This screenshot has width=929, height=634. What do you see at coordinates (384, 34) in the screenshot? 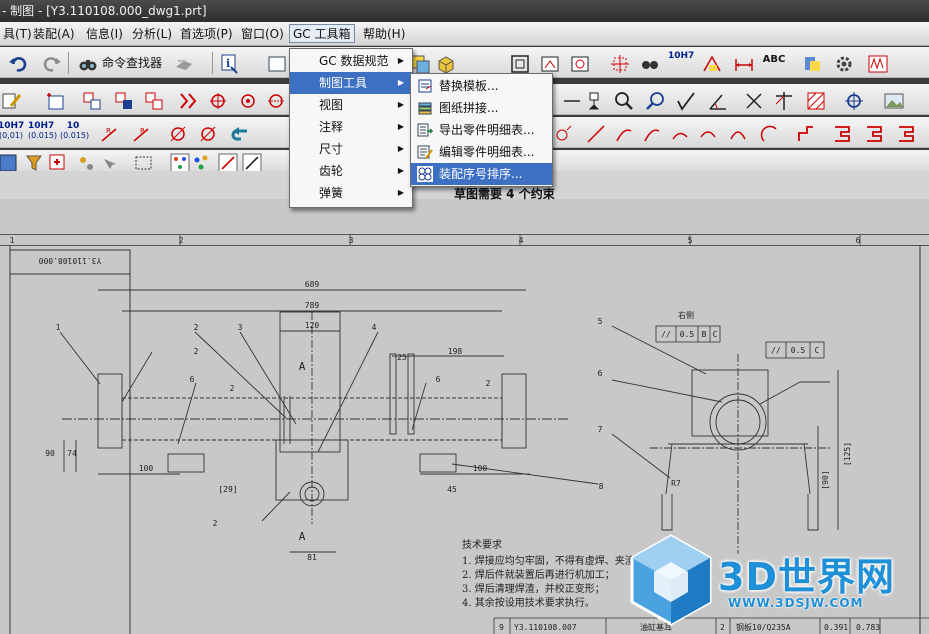
I see `menu-help: 帮助(H)` at bounding box center [384, 34].